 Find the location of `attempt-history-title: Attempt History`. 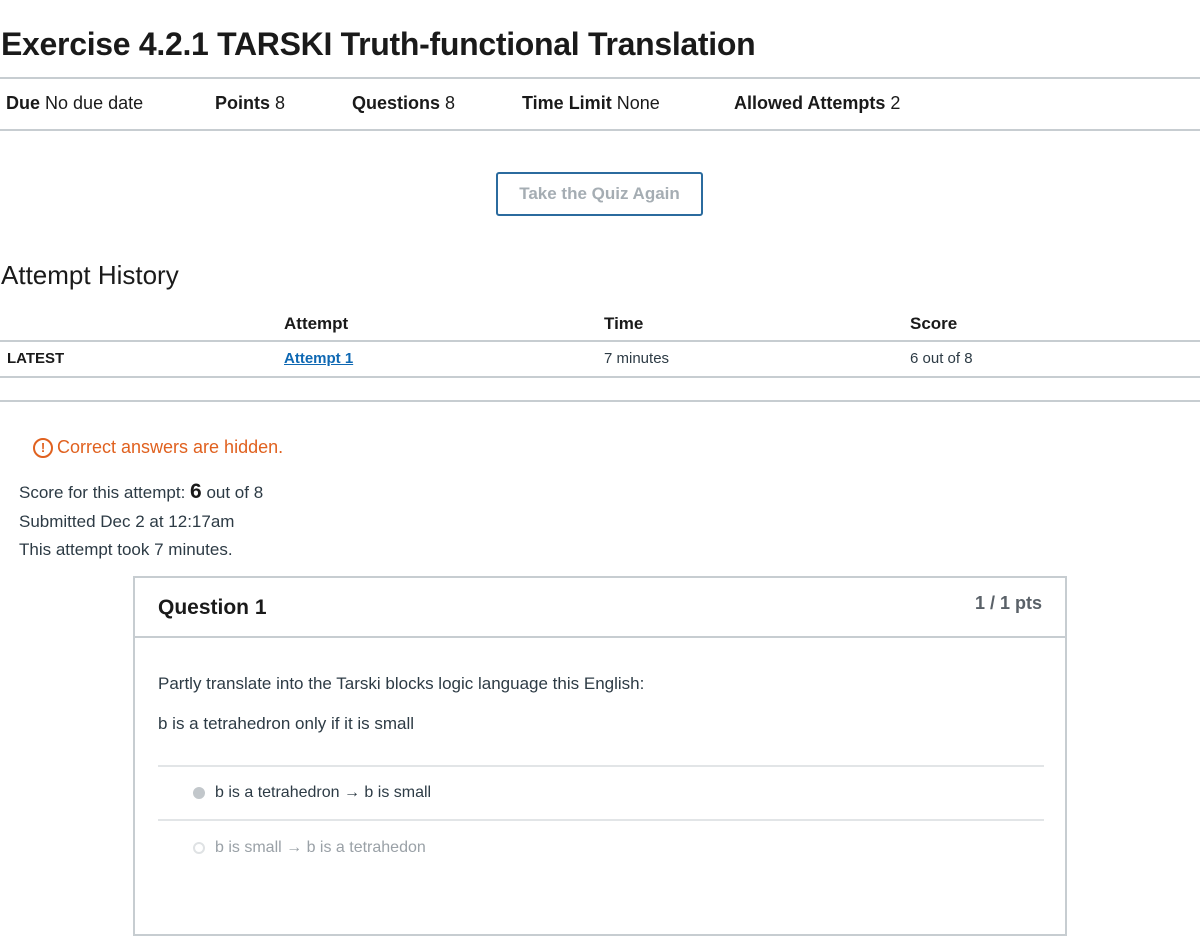

attempt-history-title: Attempt History is located at coordinates (90, 275).